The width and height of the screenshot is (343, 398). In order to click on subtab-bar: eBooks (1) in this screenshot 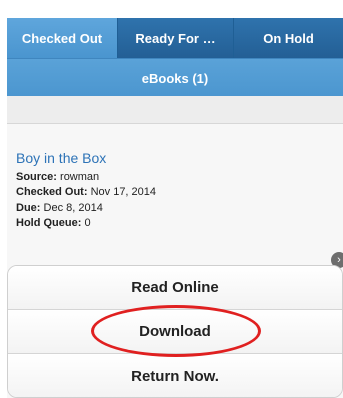, I will do `click(175, 77)`.